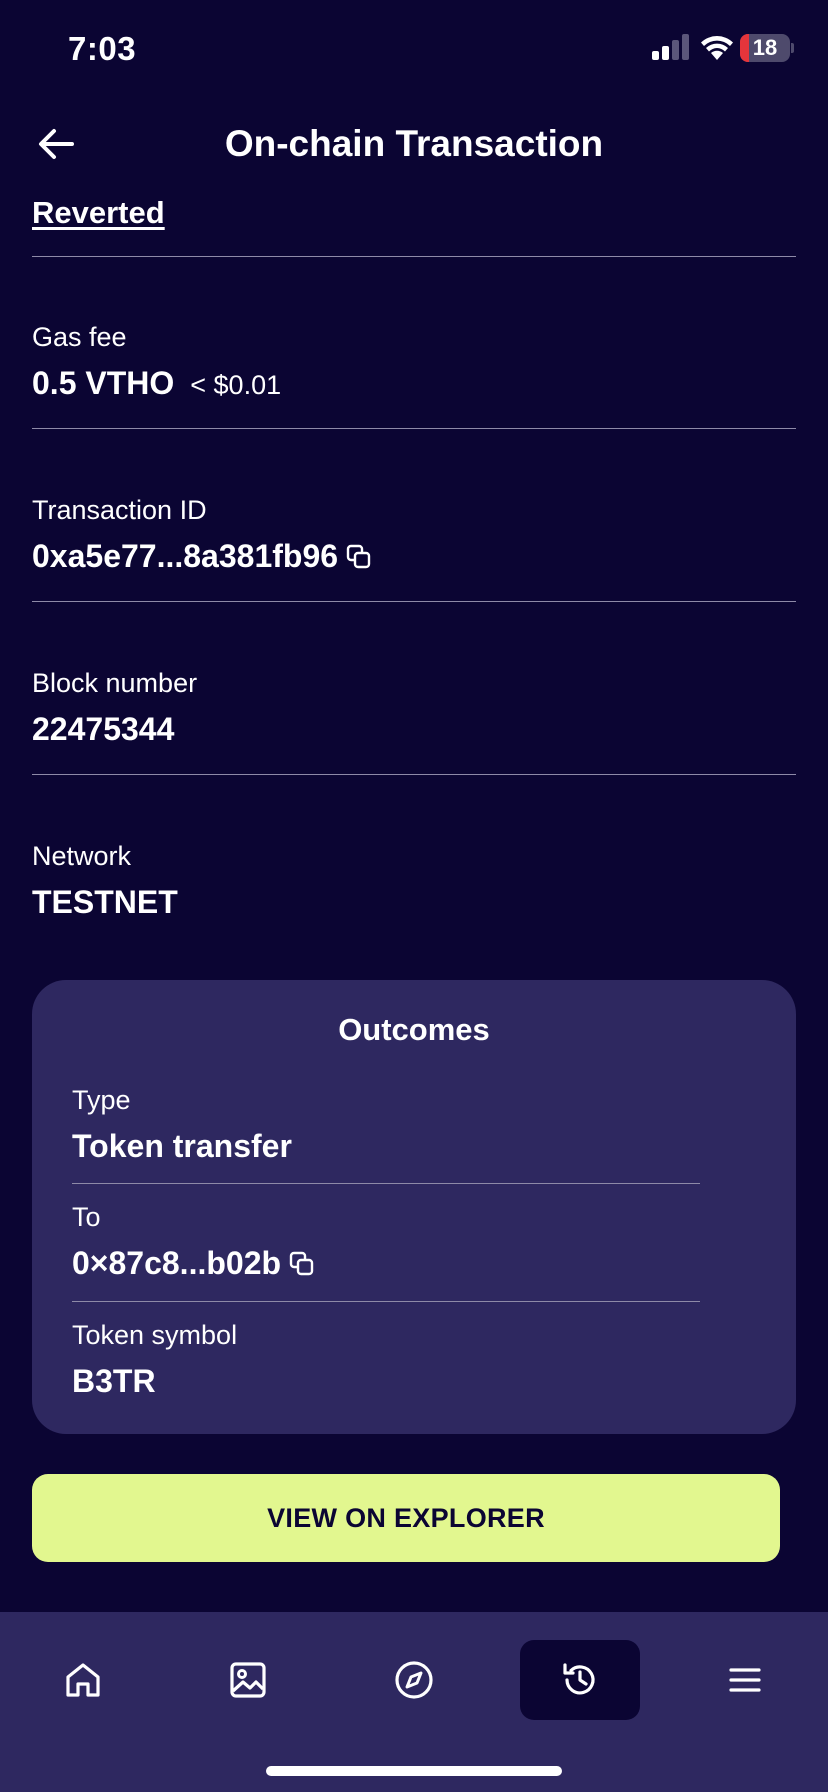  I want to click on outcome-token-symbol-label: Token symbol, so click(155, 1335).